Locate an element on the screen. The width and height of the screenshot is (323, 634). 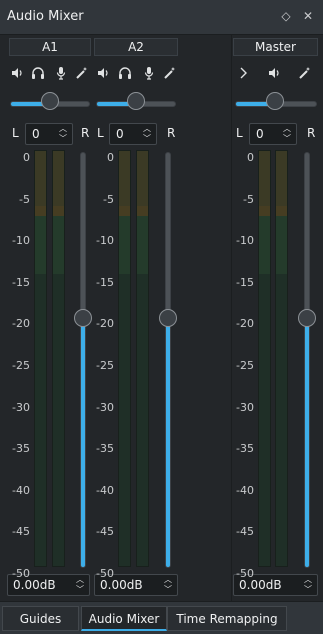
fader-handle-a2 is located at coordinates (168, 318).